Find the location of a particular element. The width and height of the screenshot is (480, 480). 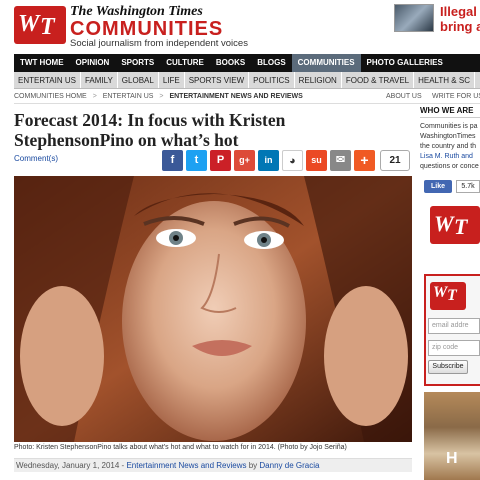

sidebar-ad-text: H is located at coordinates (452, 458).